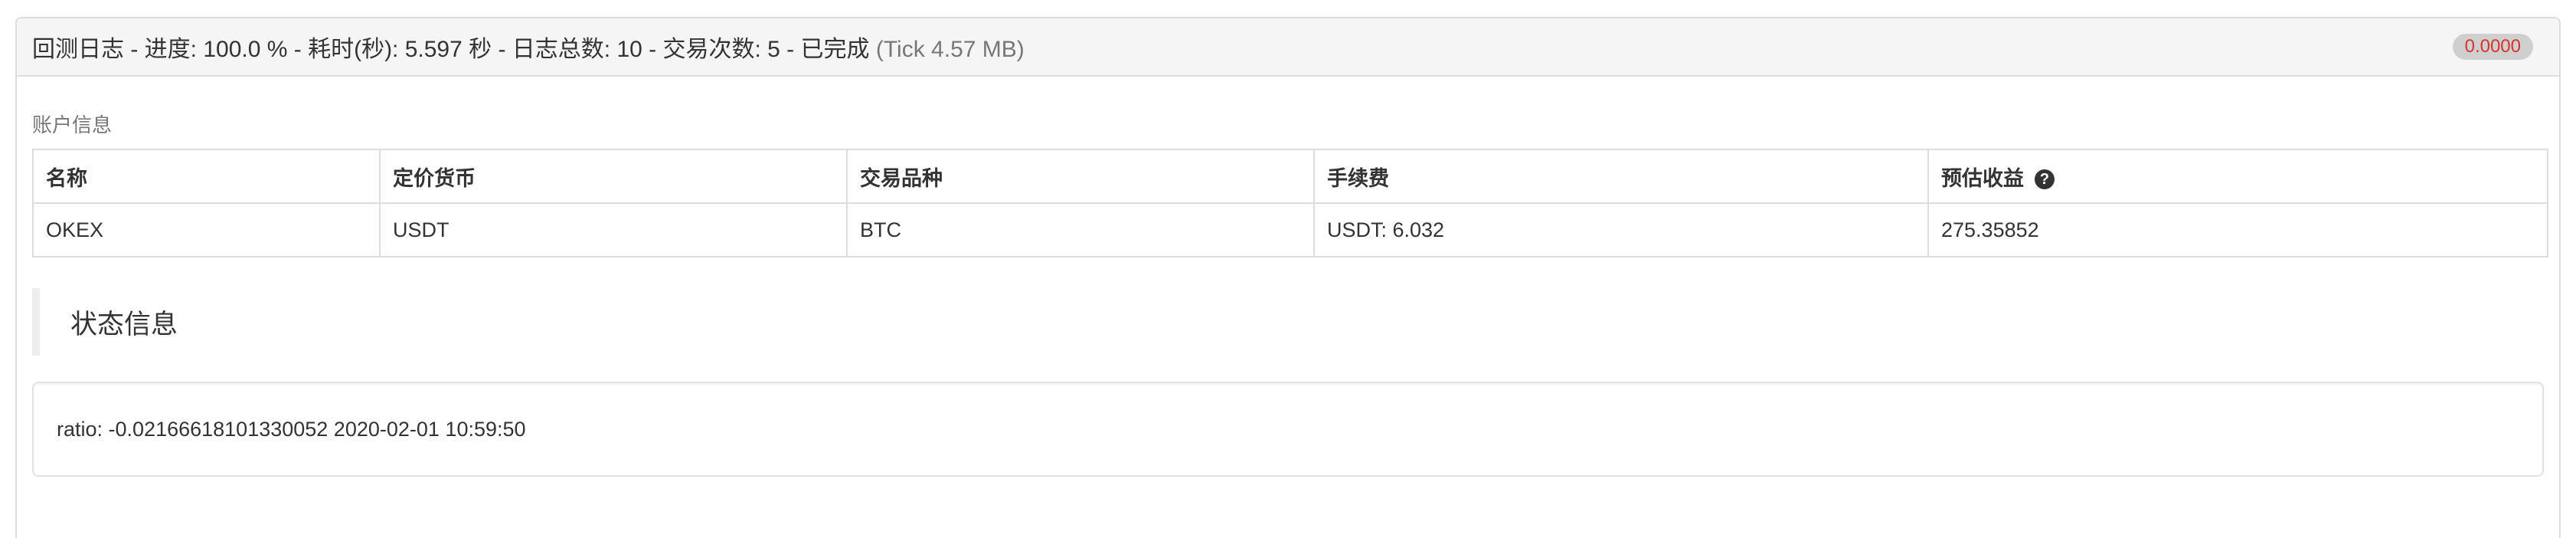  What do you see at coordinates (950, 49) in the screenshot?
I see `title-tick-size: (Tick 4.57 MB)` at bounding box center [950, 49].